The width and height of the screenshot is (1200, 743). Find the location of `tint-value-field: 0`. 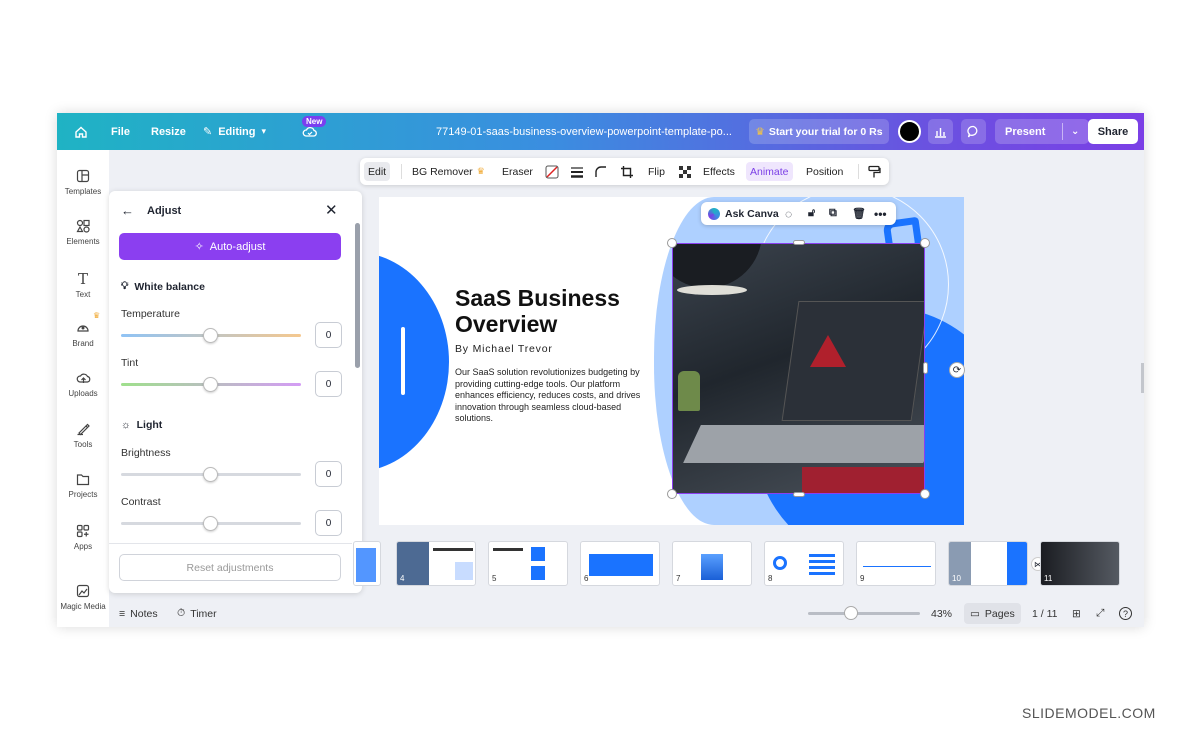

tint-value-field: 0 is located at coordinates (328, 384).